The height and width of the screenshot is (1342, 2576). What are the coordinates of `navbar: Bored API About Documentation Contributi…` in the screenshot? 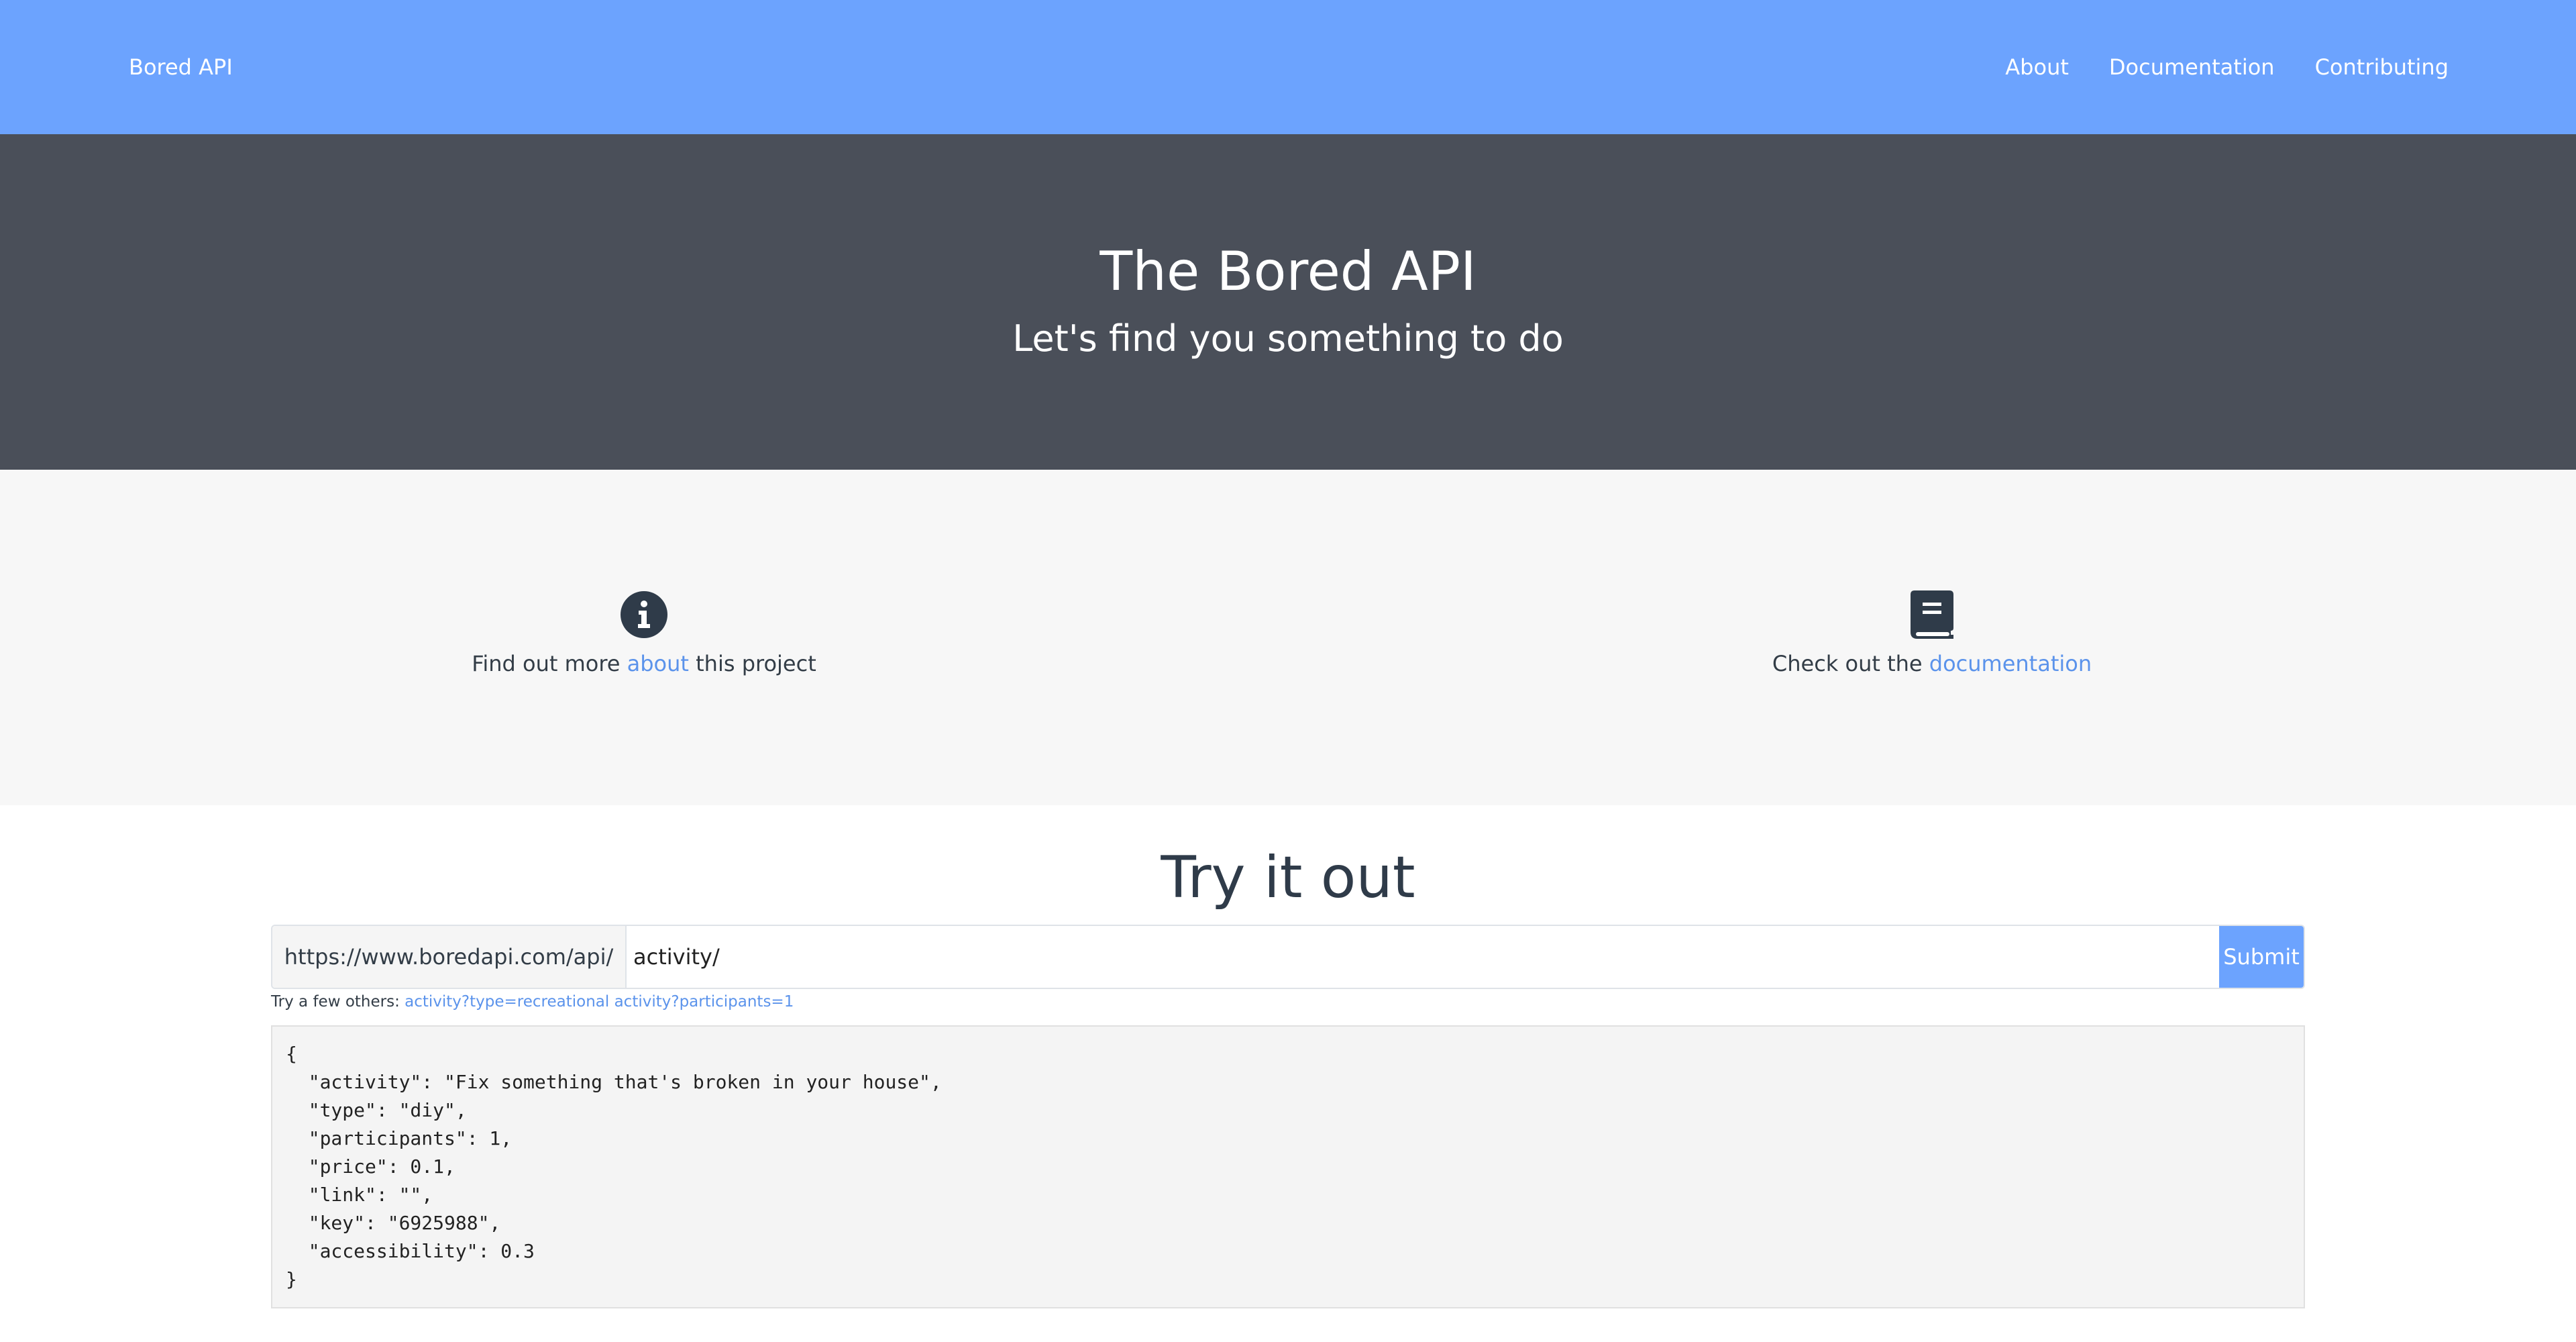 It's located at (1288, 67).